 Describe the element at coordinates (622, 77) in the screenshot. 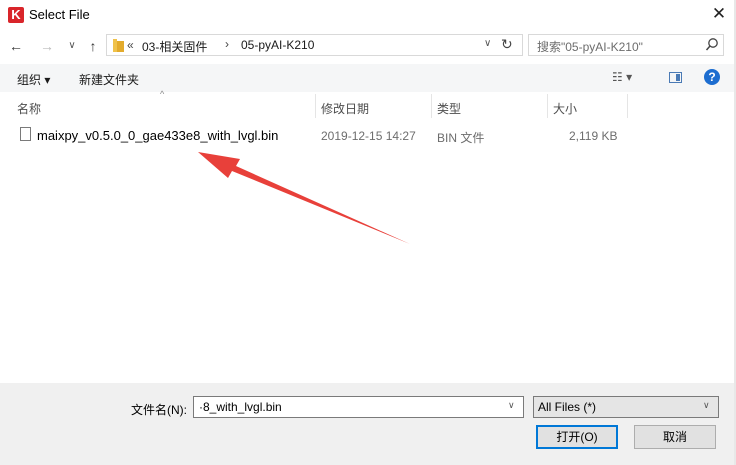

I see `view-options-button: ☷ ▾` at that location.